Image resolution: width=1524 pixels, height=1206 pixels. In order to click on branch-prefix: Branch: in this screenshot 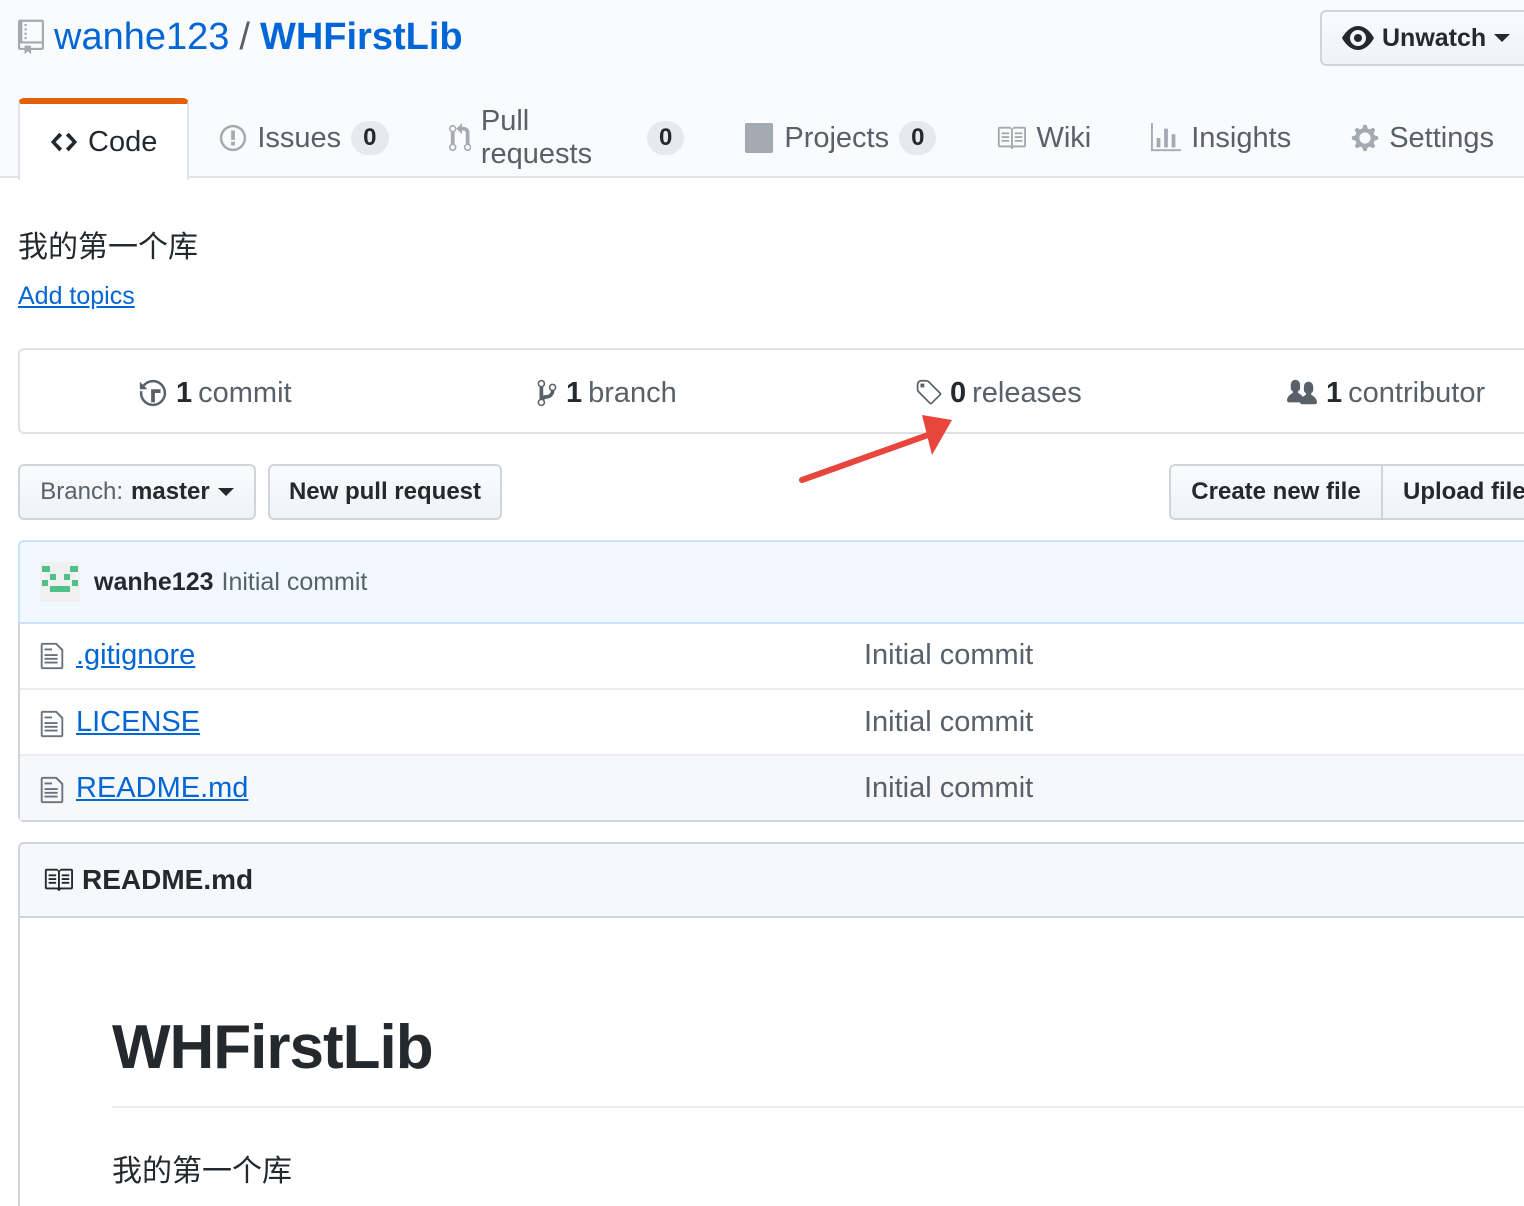, I will do `click(81, 491)`.